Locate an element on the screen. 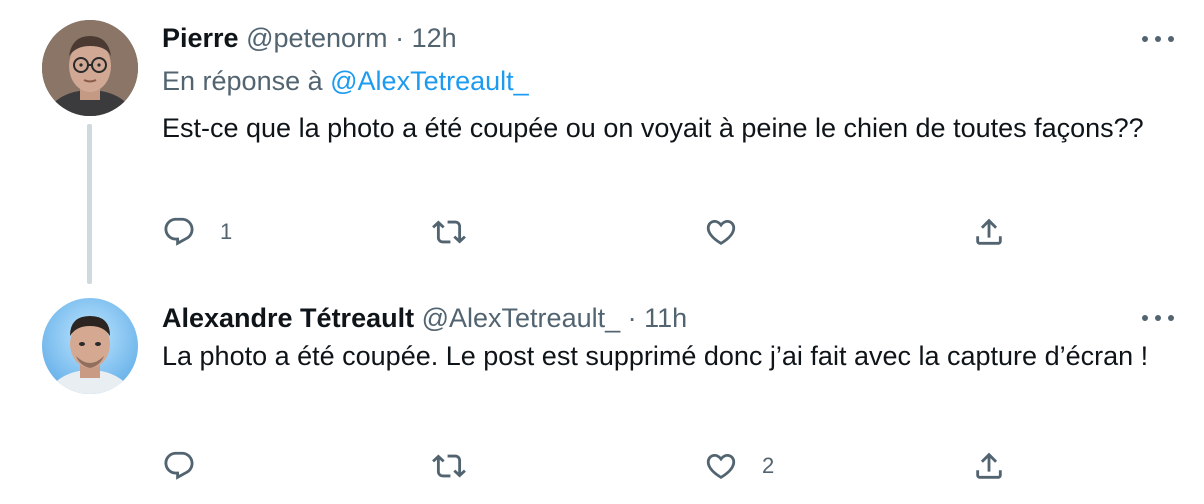 The image size is (1204, 504). reply-button: 1 is located at coordinates (197, 232).